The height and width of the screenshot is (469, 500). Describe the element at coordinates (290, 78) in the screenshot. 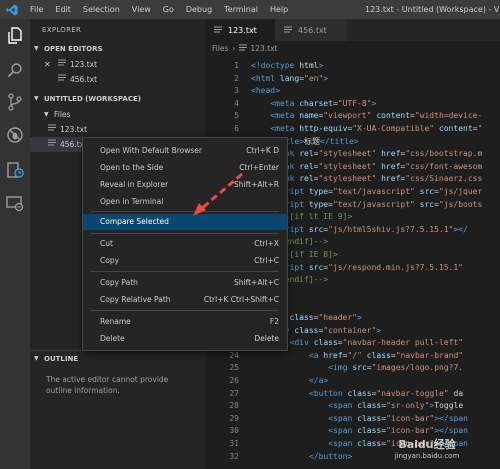

I see `line-content: <html lang="en">` at that location.